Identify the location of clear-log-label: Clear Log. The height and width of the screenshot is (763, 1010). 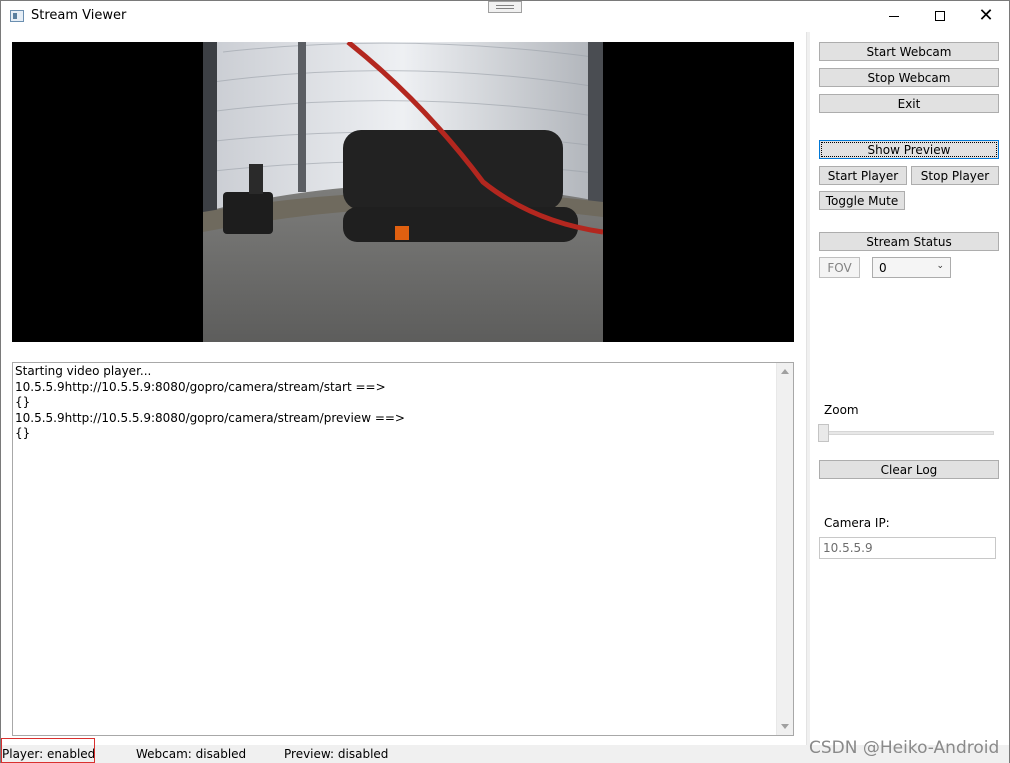
(909, 469).